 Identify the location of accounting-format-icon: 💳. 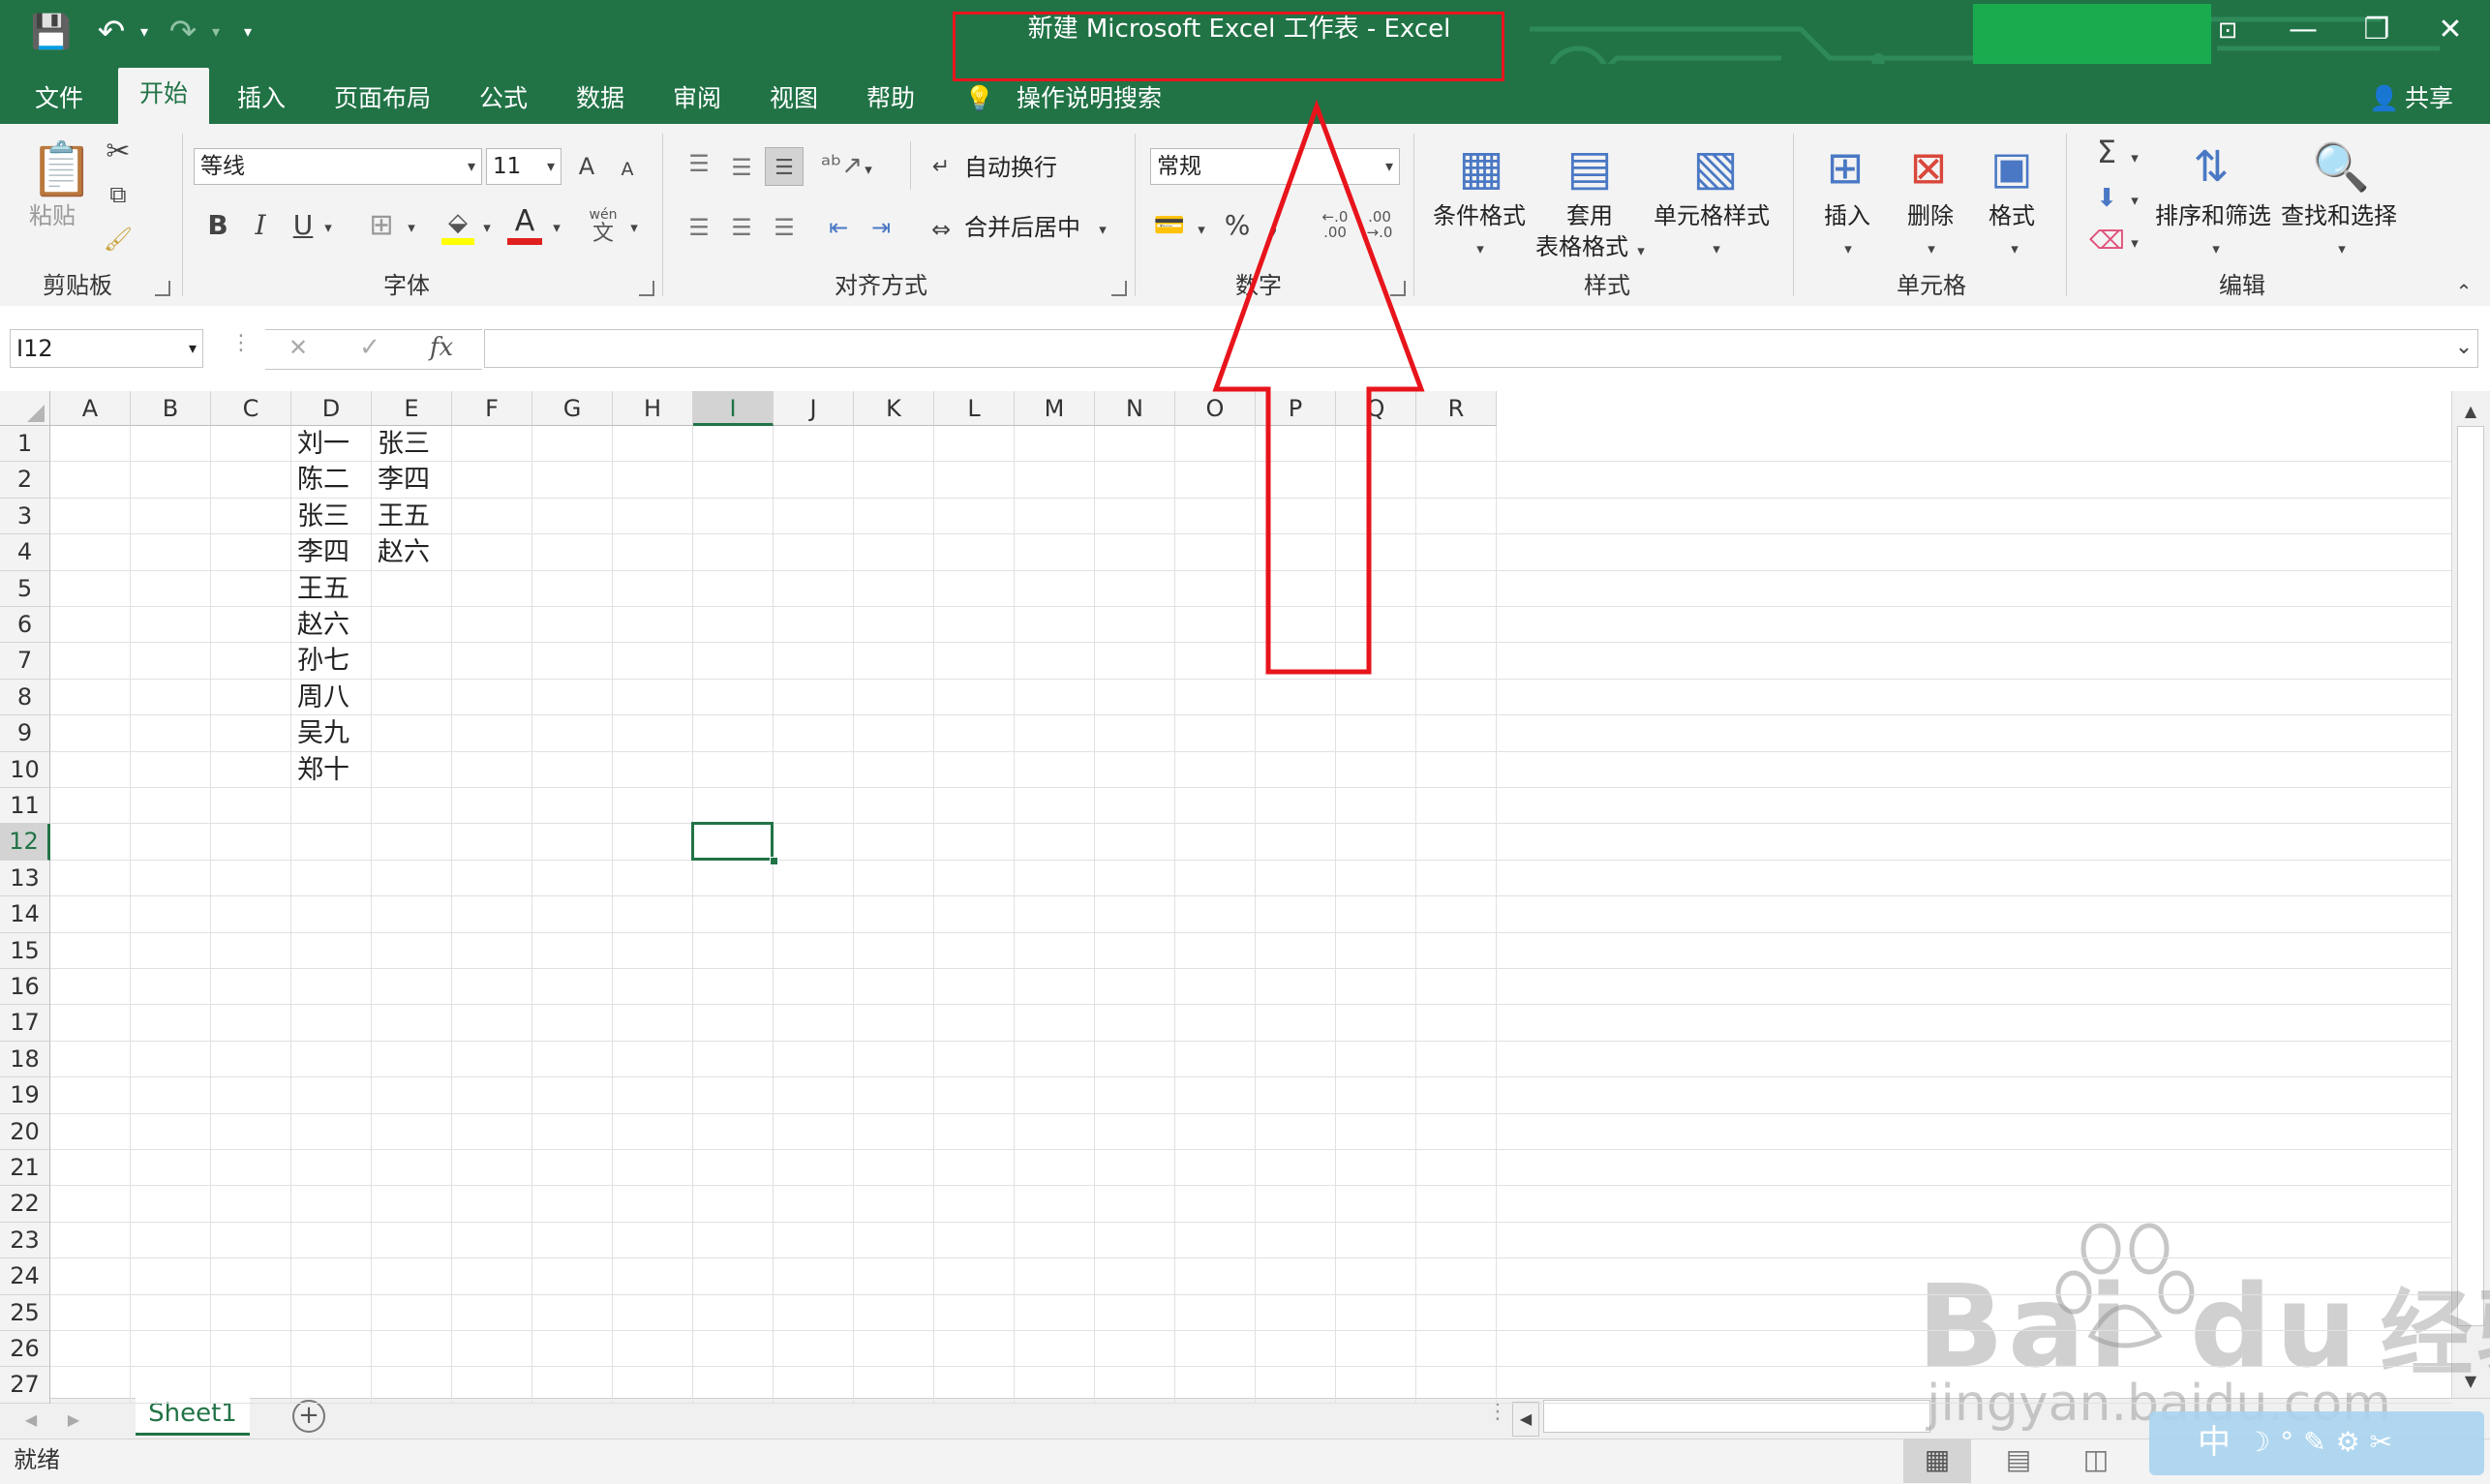
(1169, 225).